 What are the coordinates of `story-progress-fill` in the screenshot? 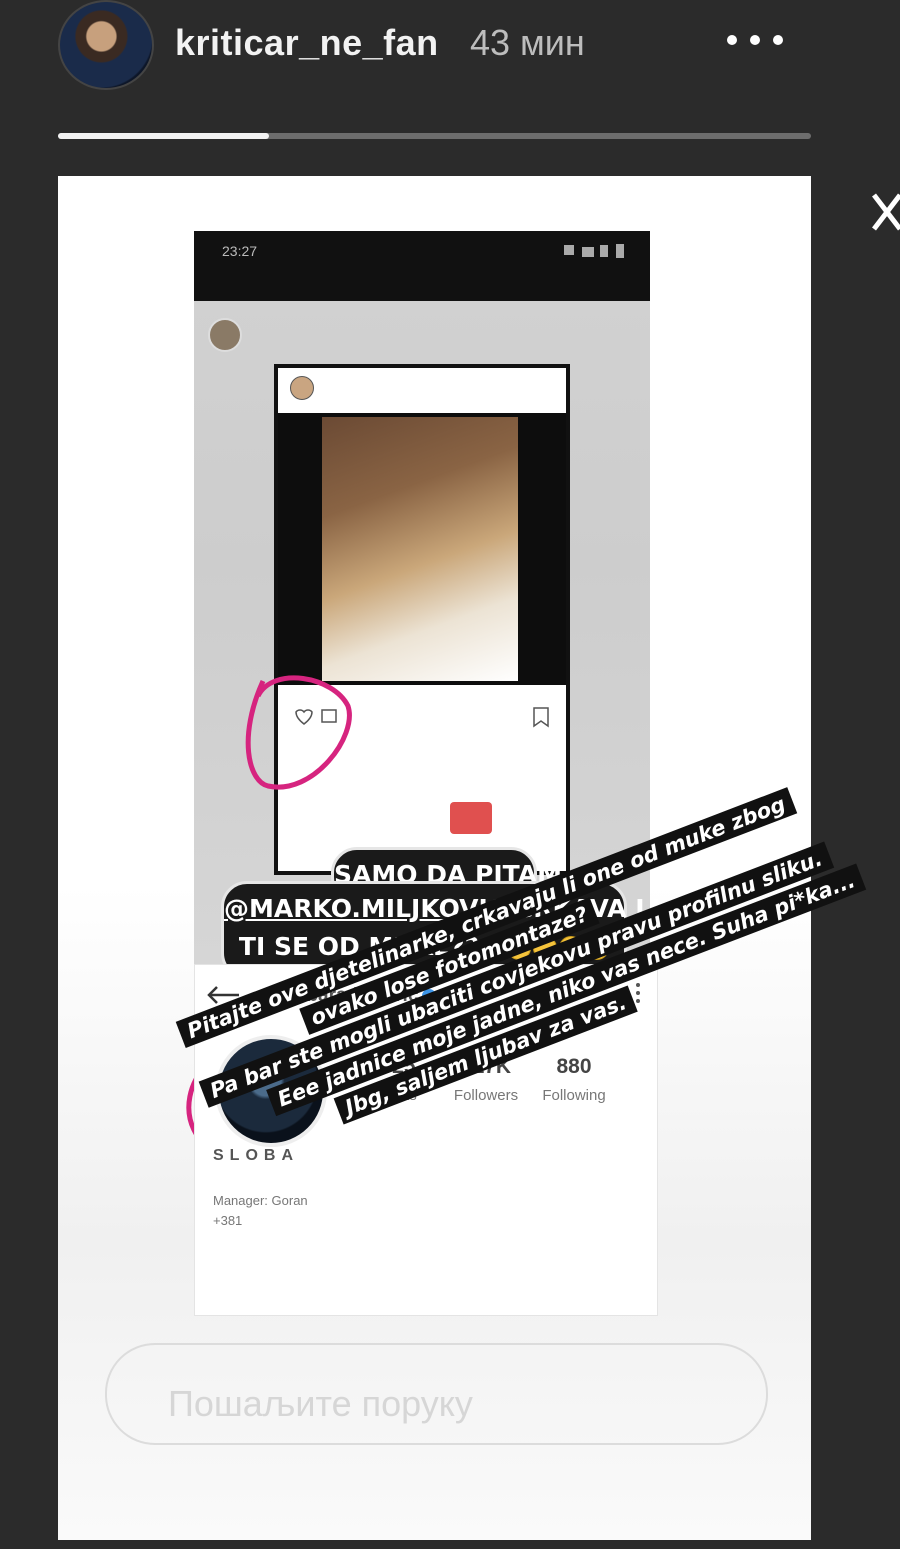 It's located at (163, 136).